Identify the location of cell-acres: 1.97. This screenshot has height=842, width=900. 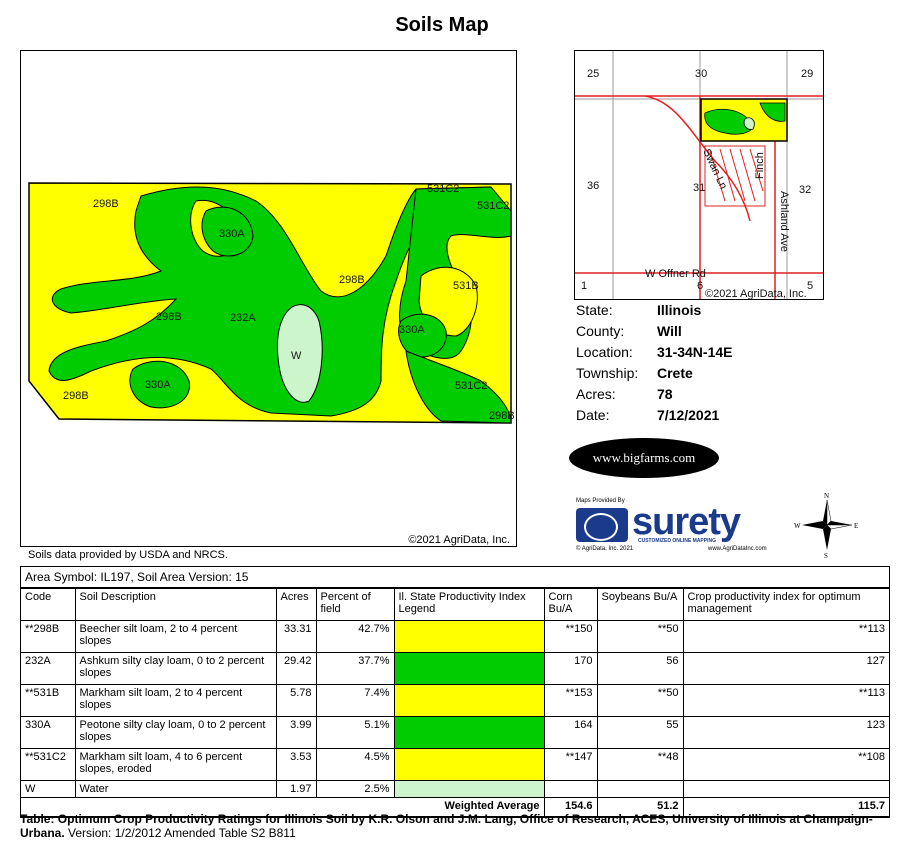
(296, 789).